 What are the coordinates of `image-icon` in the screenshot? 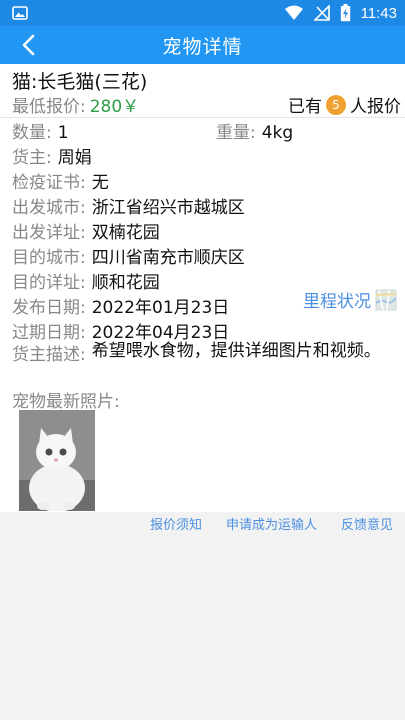 It's located at (20, 13).